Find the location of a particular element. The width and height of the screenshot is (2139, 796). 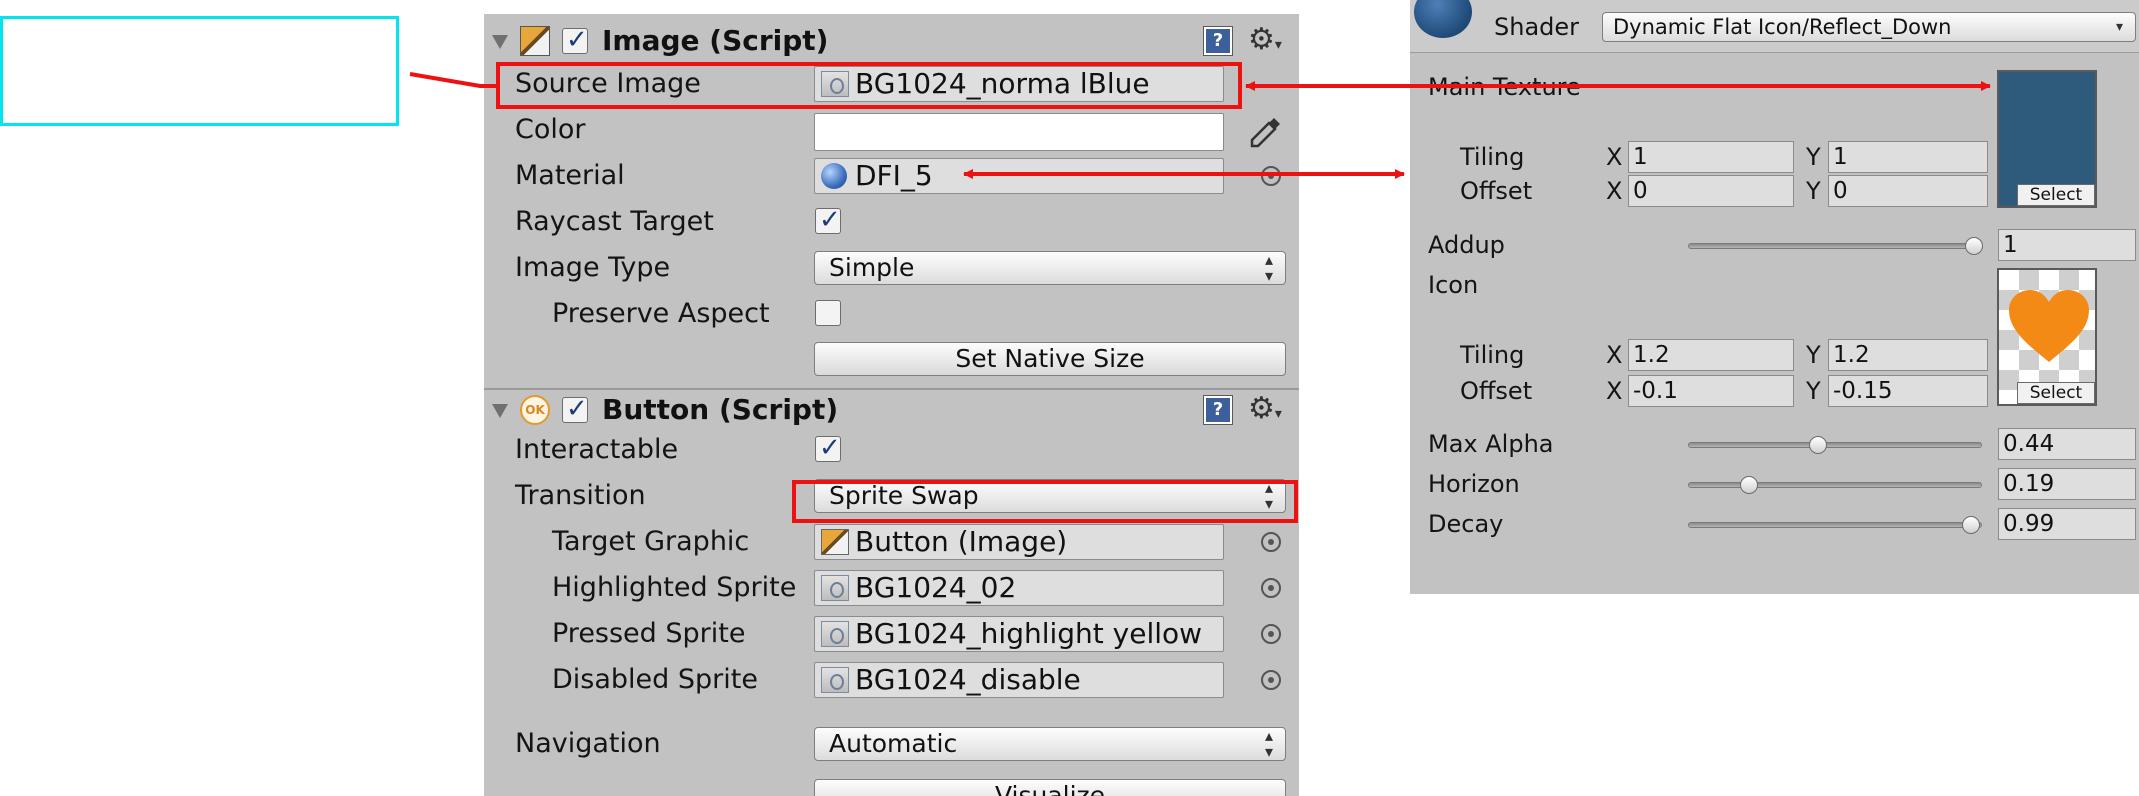

annotation-arrows is located at coordinates (1200, 125).